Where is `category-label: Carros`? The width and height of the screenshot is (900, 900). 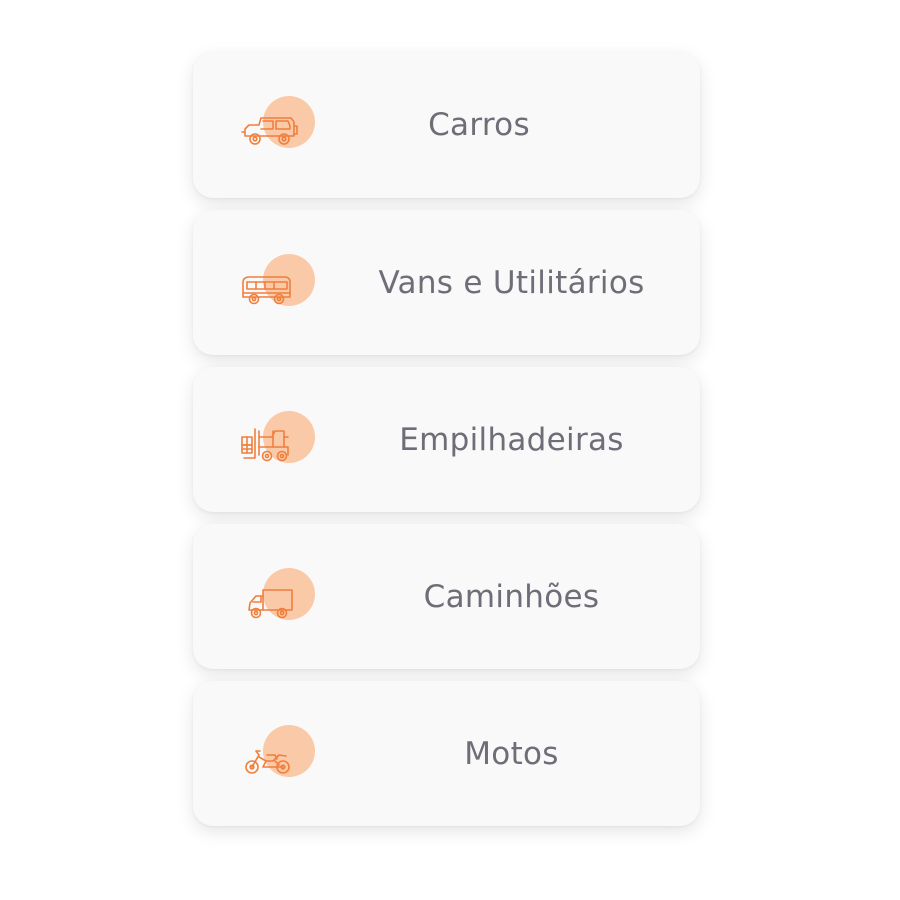 category-label: Carros is located at coordinates (479, 125).